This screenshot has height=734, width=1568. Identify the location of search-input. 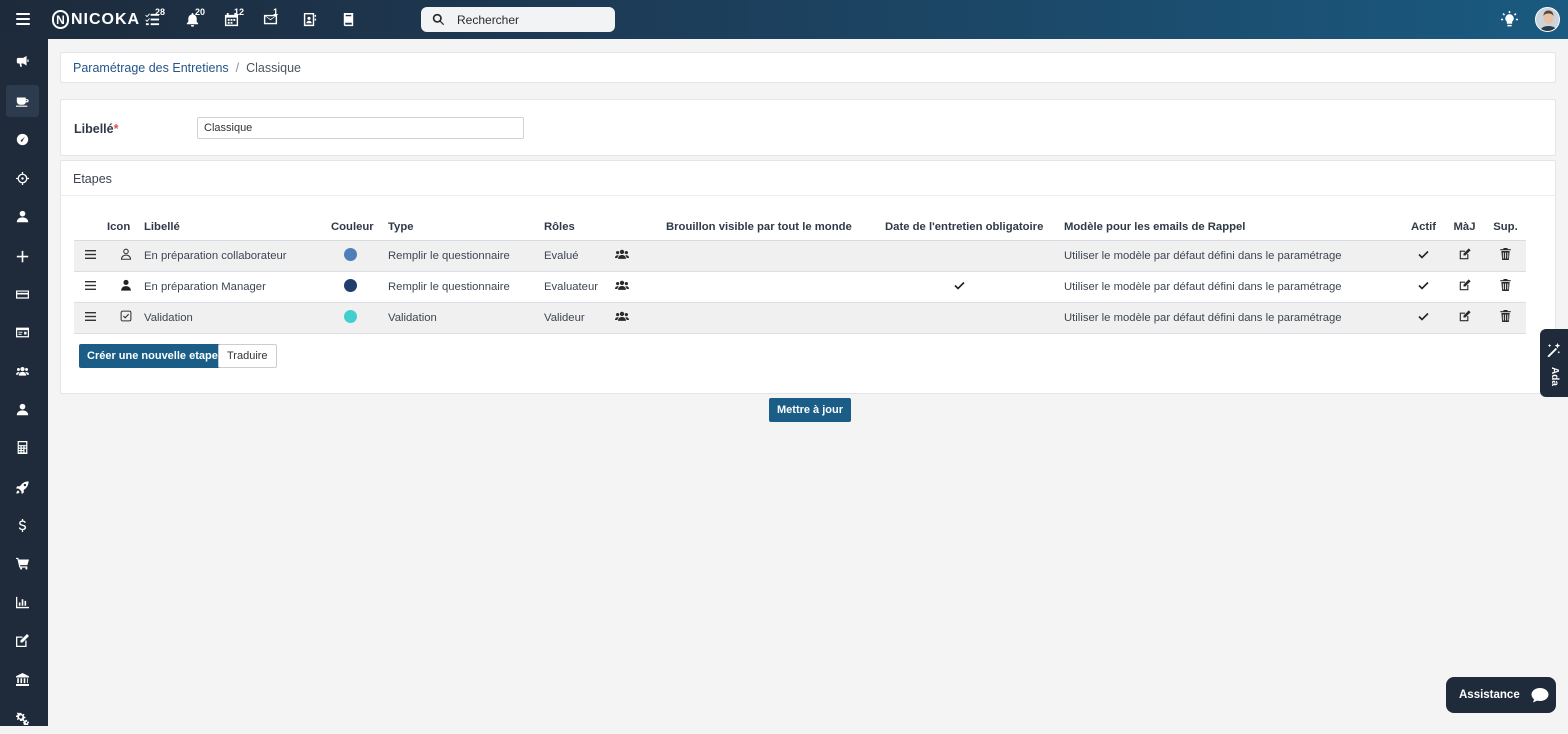
(532, 19).